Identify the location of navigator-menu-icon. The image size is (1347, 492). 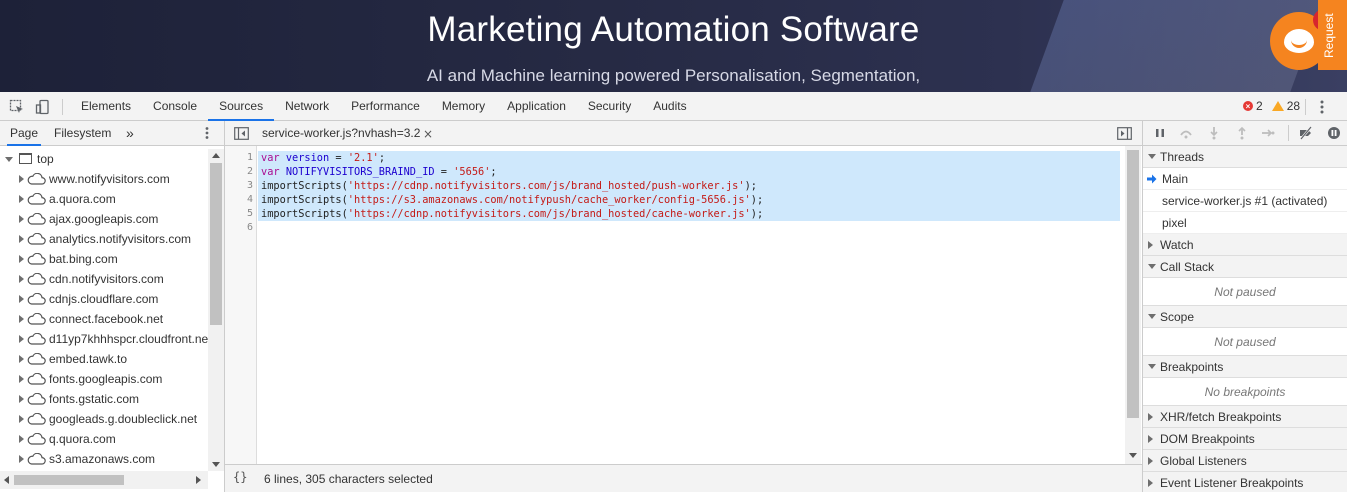
(207, 133).